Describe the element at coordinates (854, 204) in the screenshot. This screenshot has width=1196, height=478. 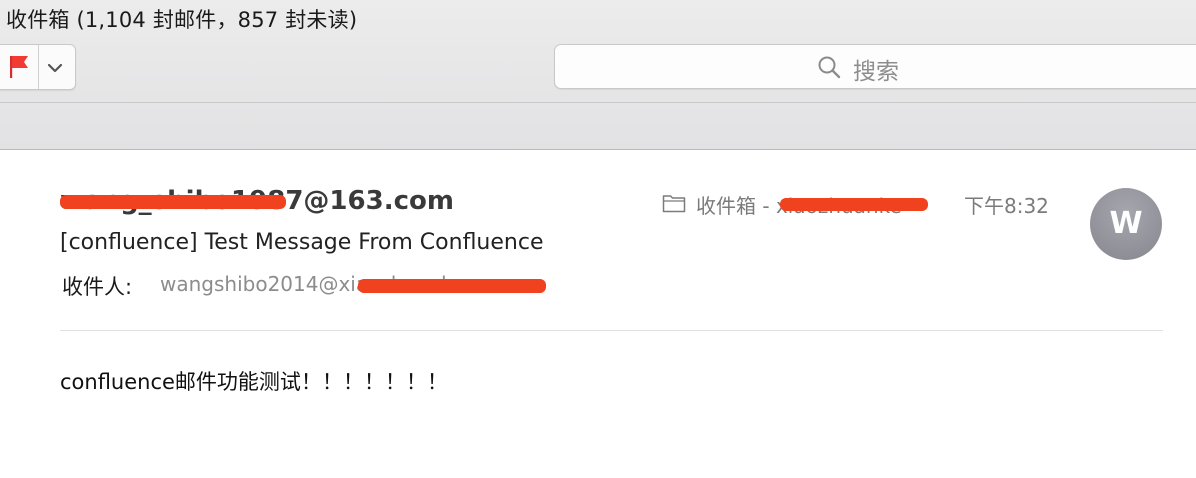
I see `mailbox-redaction-mark` at that location.